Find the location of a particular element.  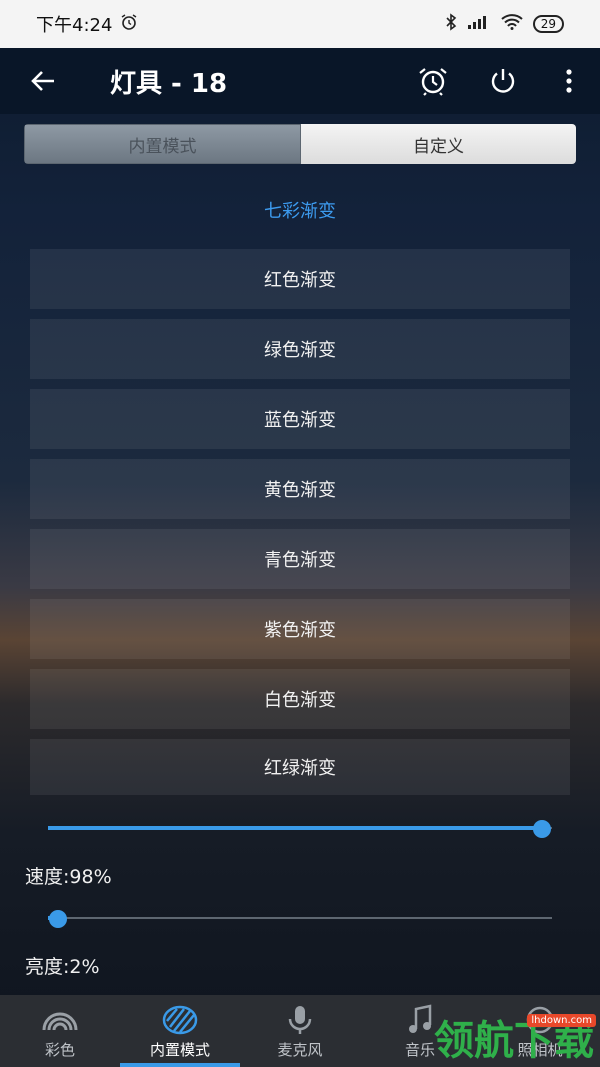

speed-slider is located at coordinates (300, 828).